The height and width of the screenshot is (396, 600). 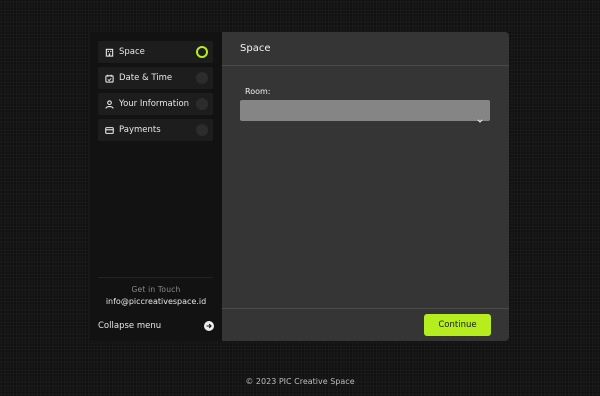 I want to click on chevron-down-icon, so click(x=480, y=117).